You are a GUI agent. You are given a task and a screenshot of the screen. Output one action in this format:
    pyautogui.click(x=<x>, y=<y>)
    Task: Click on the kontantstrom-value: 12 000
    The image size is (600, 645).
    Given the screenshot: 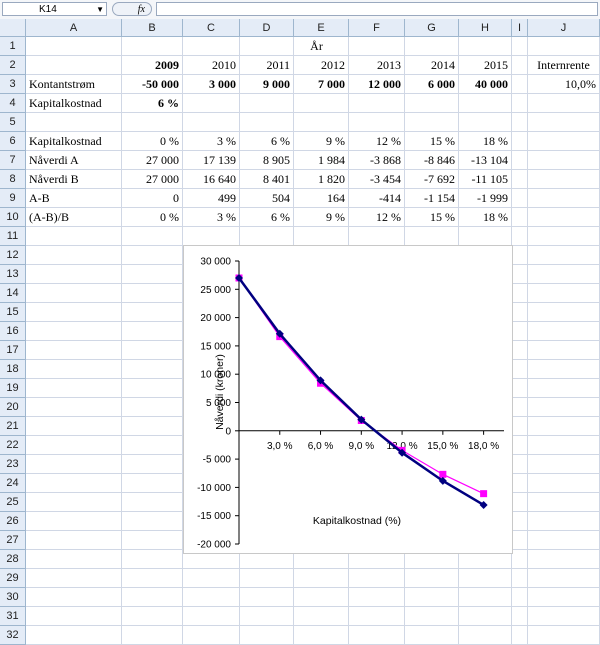 What is the action you would take?
    pyautogui.click(x=377, y=84)
    